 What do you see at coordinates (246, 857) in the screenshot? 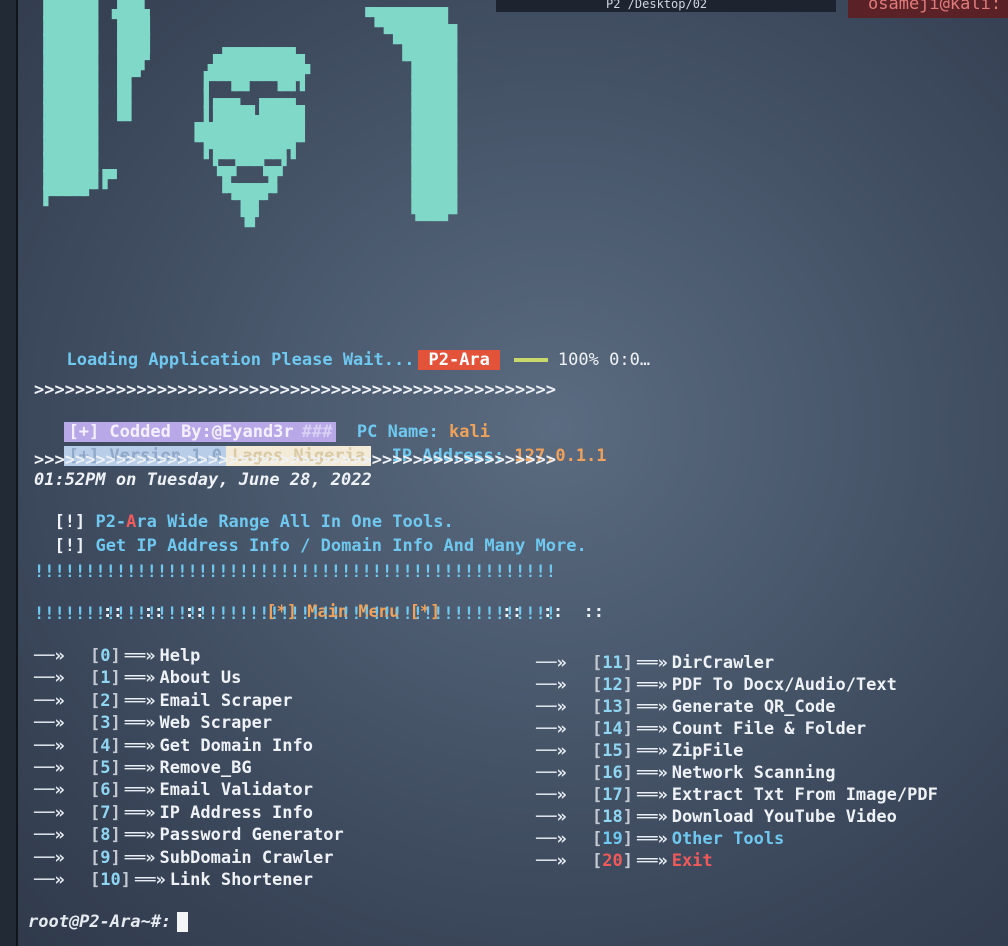
I see `menu-item-label: SubDomain Crawler` at bounding box center [246, 857].